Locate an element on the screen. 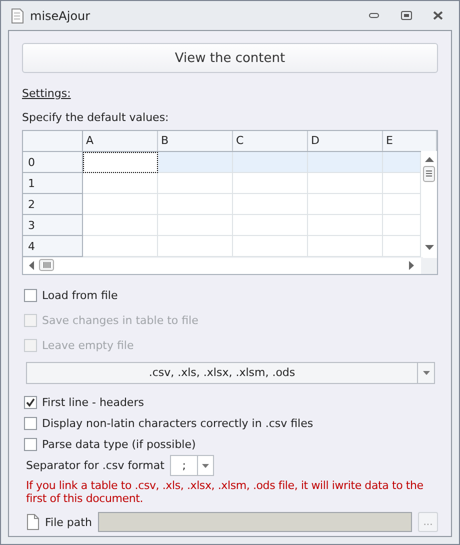  row-header: 4 is located at coordinates (53, 246).